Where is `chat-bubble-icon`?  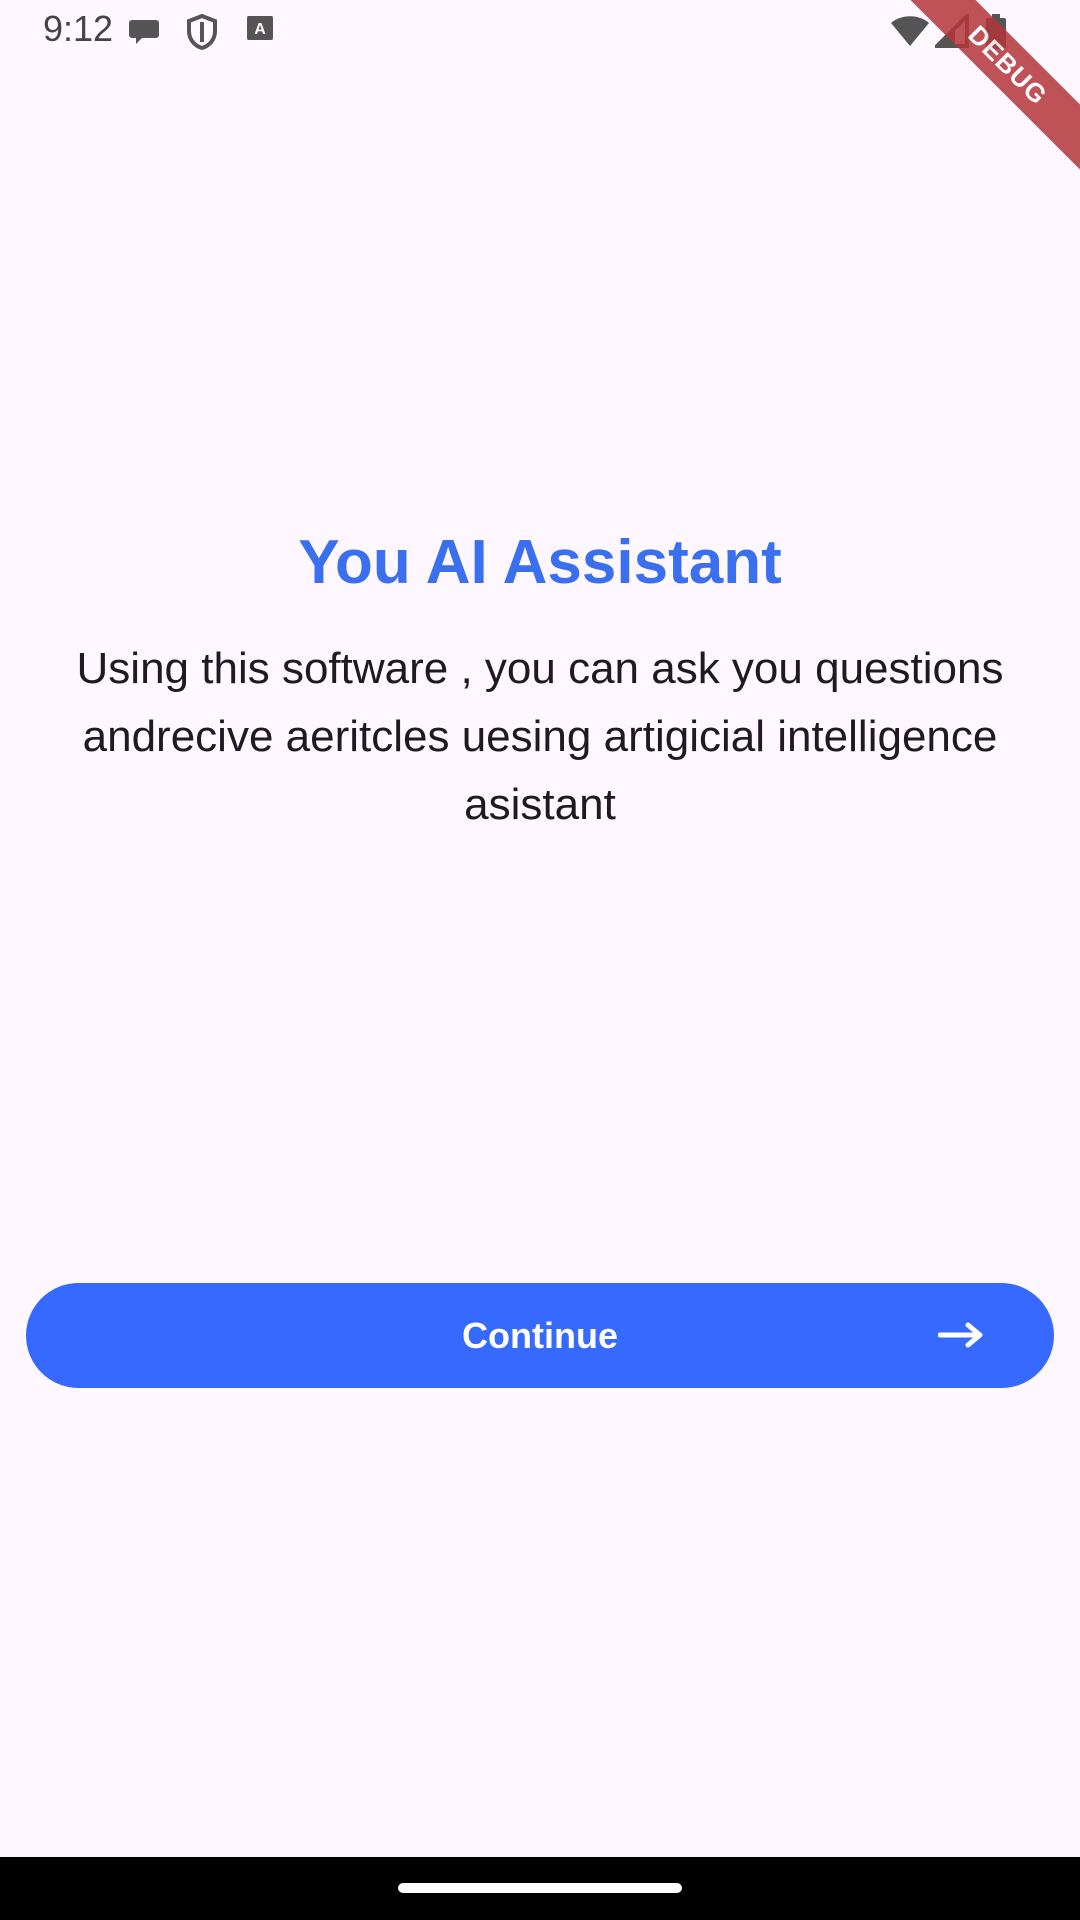
chat-bubble-icon is located at coordinates (145, 33).